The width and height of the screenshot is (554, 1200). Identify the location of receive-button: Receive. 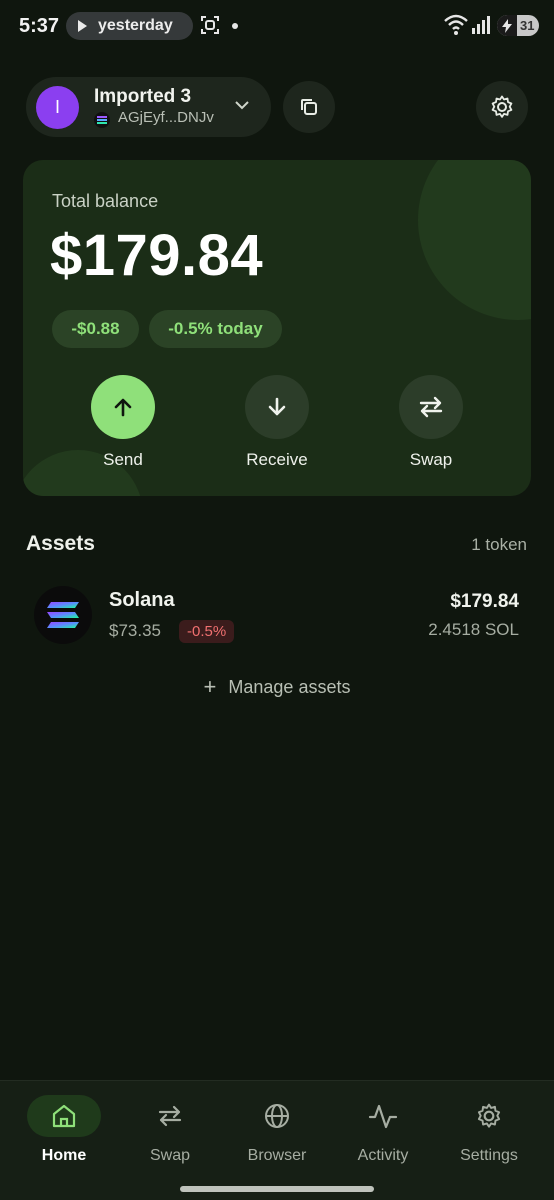
(277, 422).